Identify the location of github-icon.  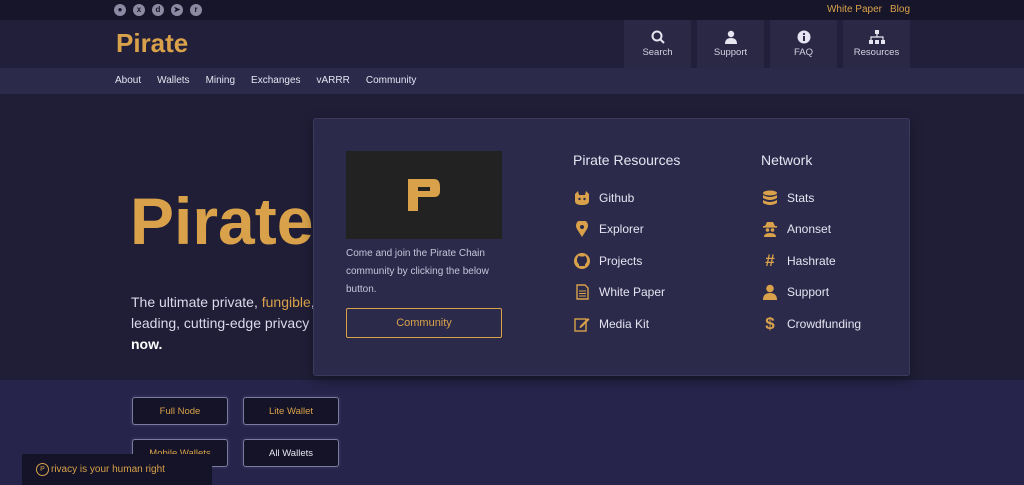
(582, 261).